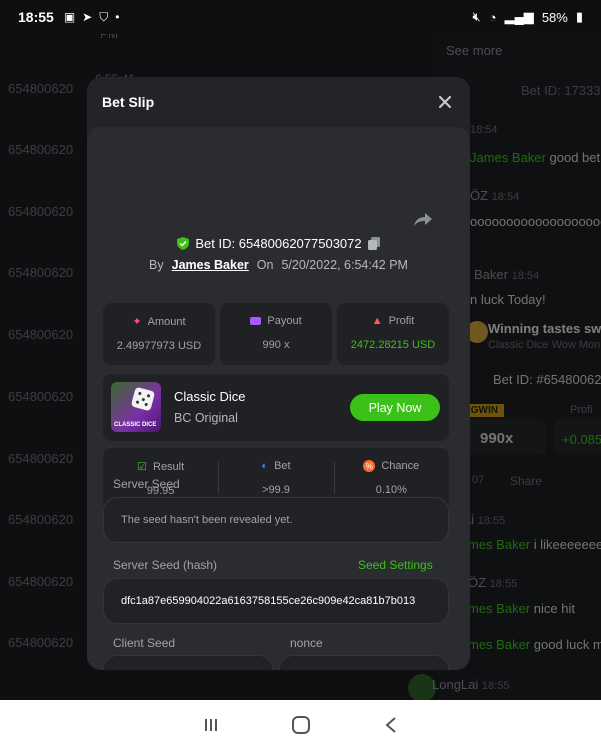 The image size is (601, 750). I want to click on wallet-icon, so click(256, 321).